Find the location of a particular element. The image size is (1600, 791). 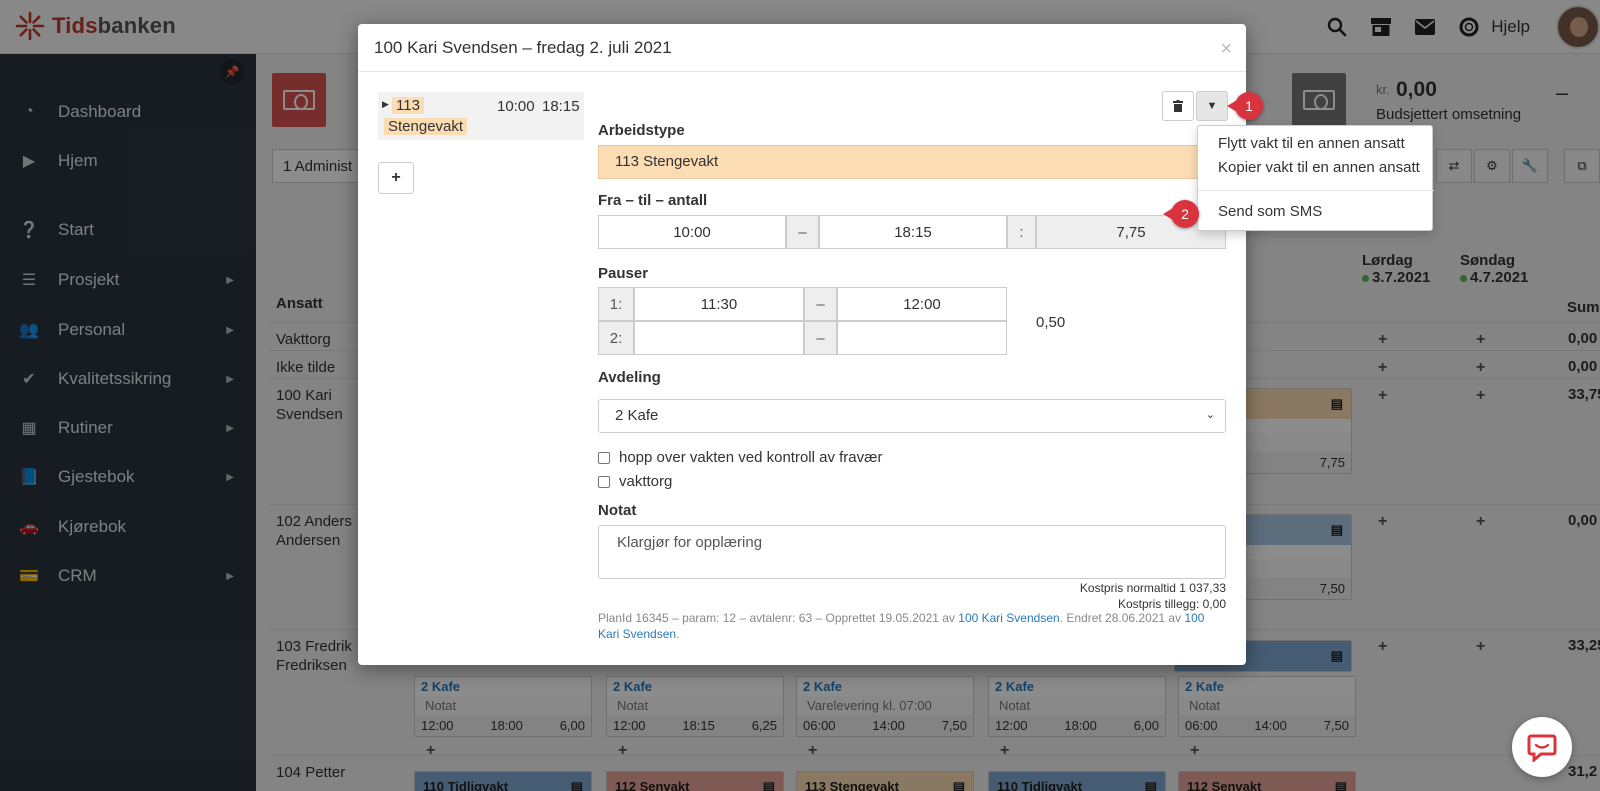

add-shift-button: + is located at coordinates (396, 178).